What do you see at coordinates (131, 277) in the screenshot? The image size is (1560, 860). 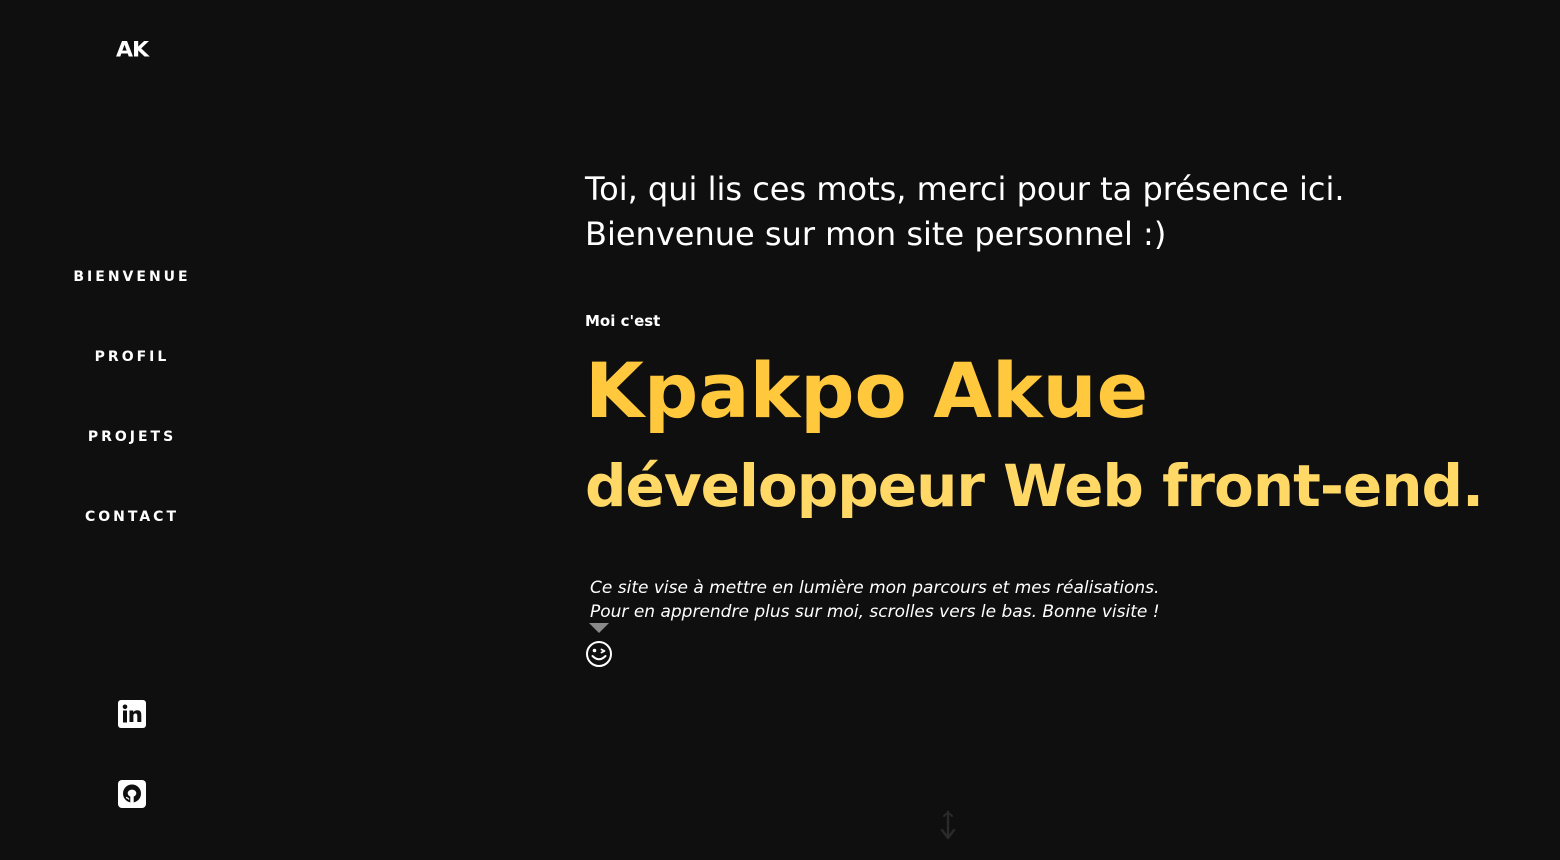 I see `nav-link-bienvenue: BIENVENUE` at bounding box center [131, 277].